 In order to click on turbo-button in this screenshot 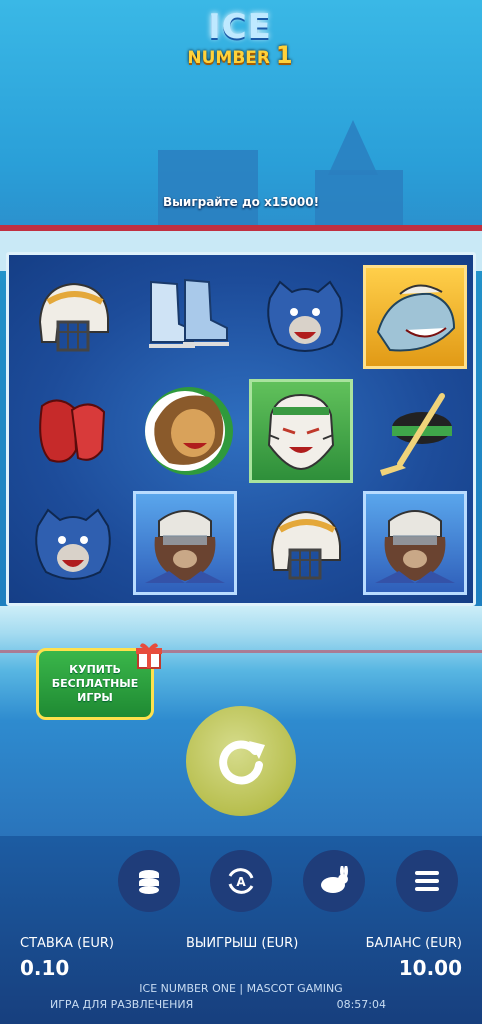, I will do `click(334, 881)`.